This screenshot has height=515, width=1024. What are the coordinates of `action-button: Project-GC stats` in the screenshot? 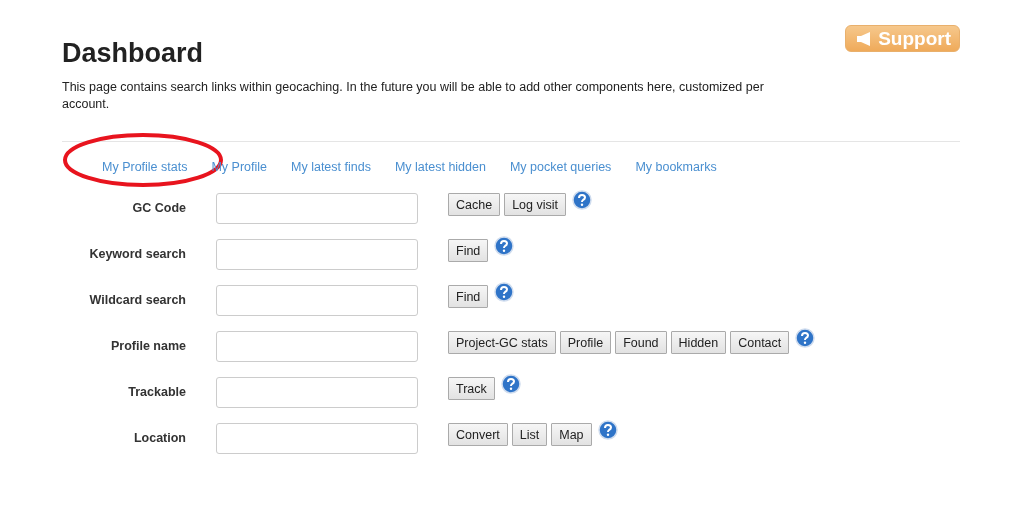 It's located at (502, 342).